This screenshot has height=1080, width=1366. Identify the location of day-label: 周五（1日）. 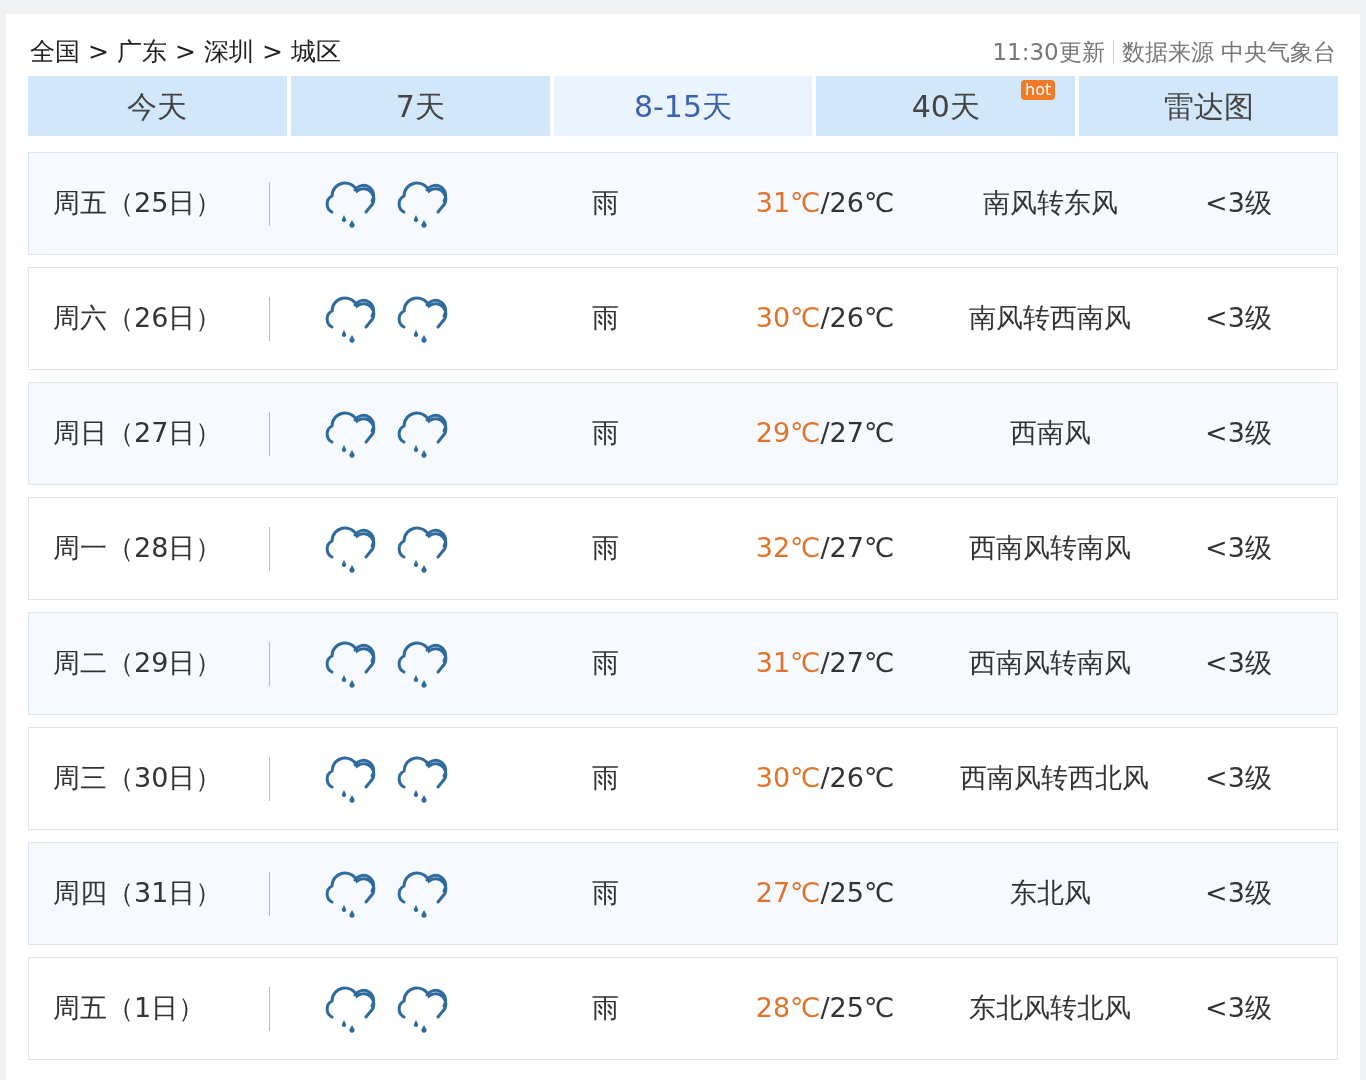
(129, 1008).